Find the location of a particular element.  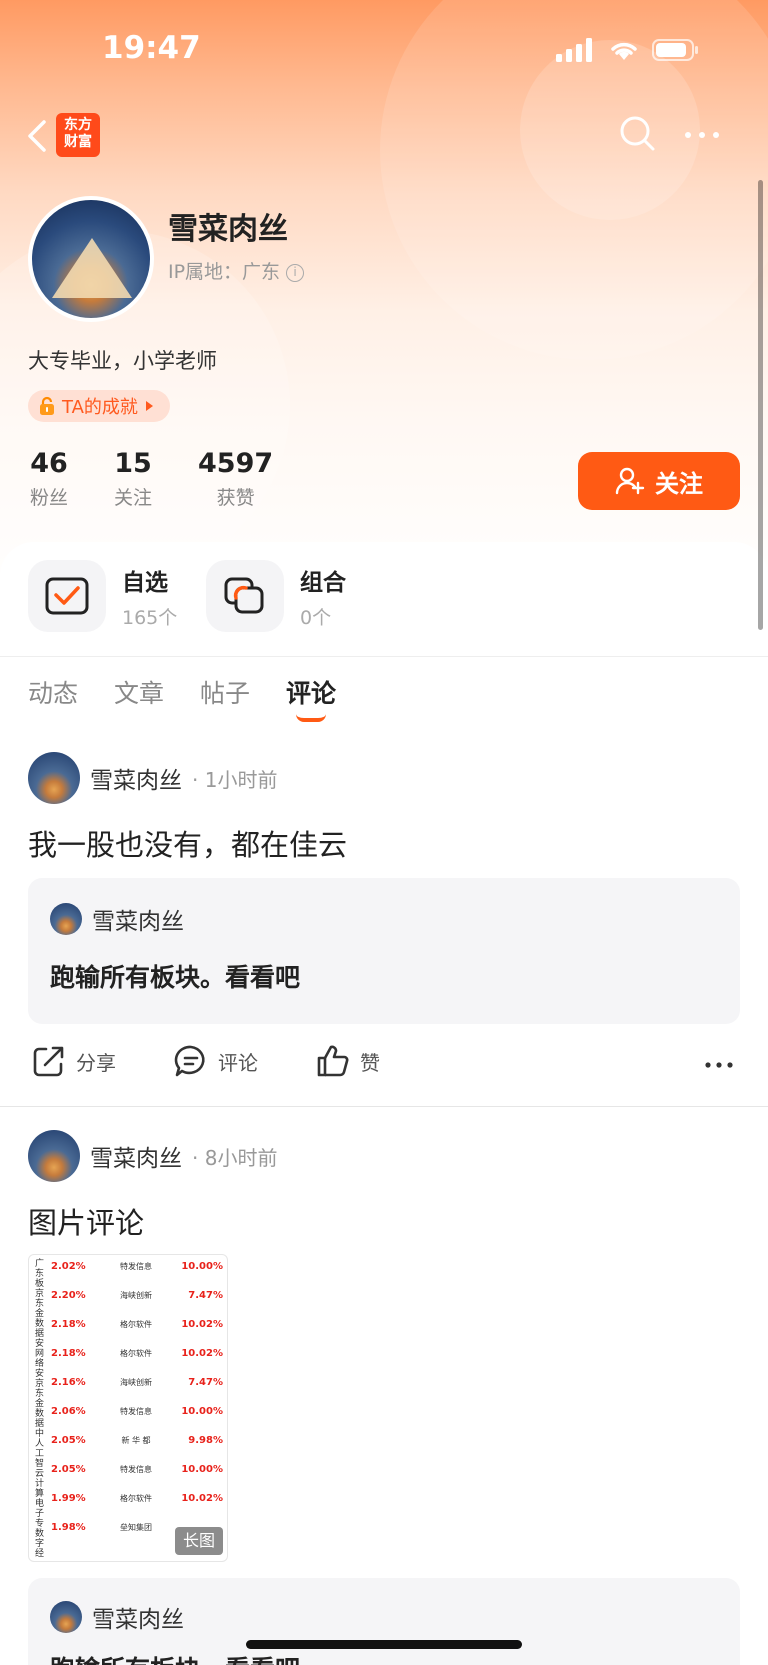

stat-fans-count: 46 is located at coordinates (49, 463).